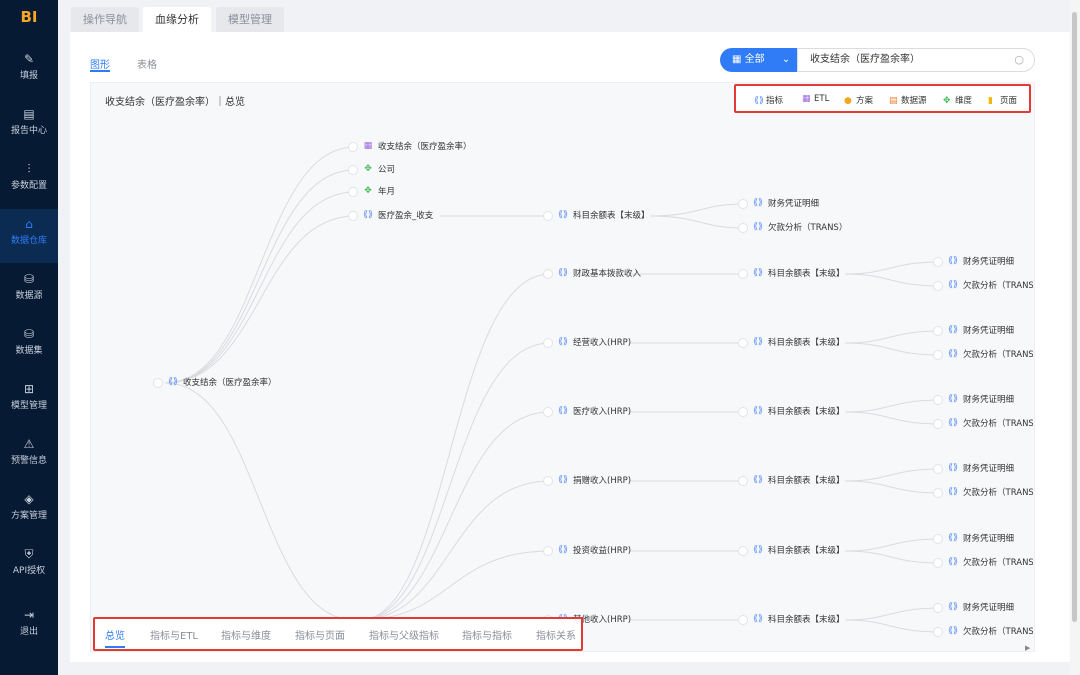 The width and height of the screenshot is (1080, 675). What do you see at coordinates (556, 634) in the screenshot?
I see `relation-tab-indicator-relation: 指标关系` at bounding box center [556, 634].